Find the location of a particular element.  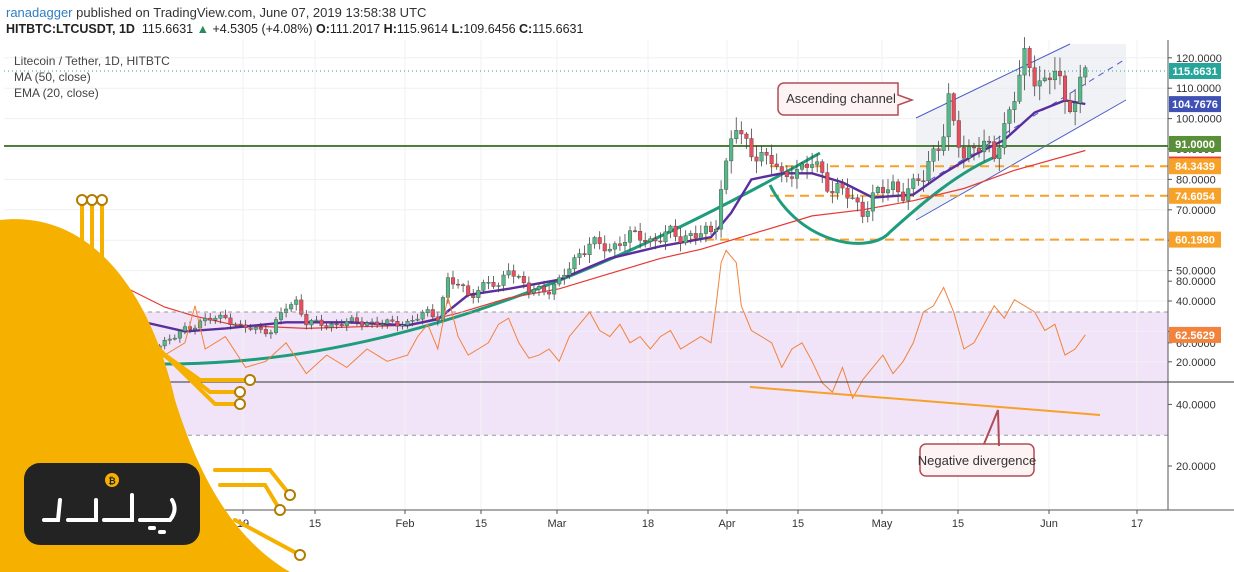

ascending-channel-label: Ascending channel is located at coordinates (841, 98).